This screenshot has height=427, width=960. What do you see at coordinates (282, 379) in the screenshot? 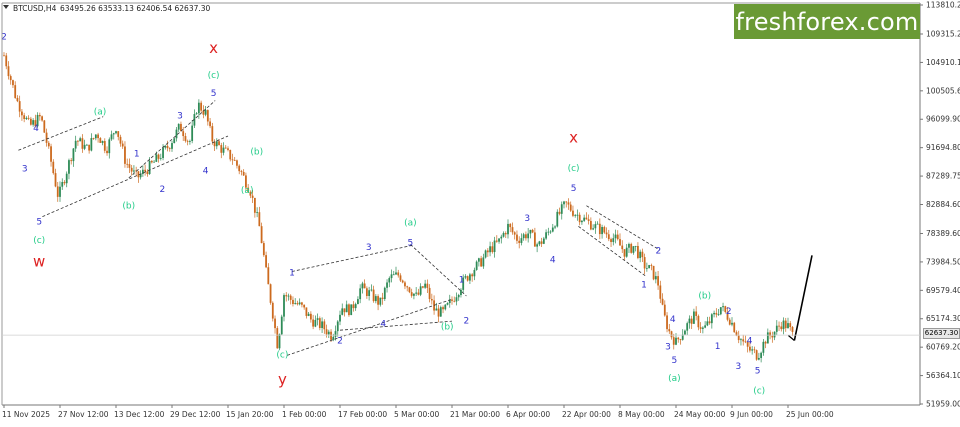
I see `wave-label: y` at bounding box center [282, 379].